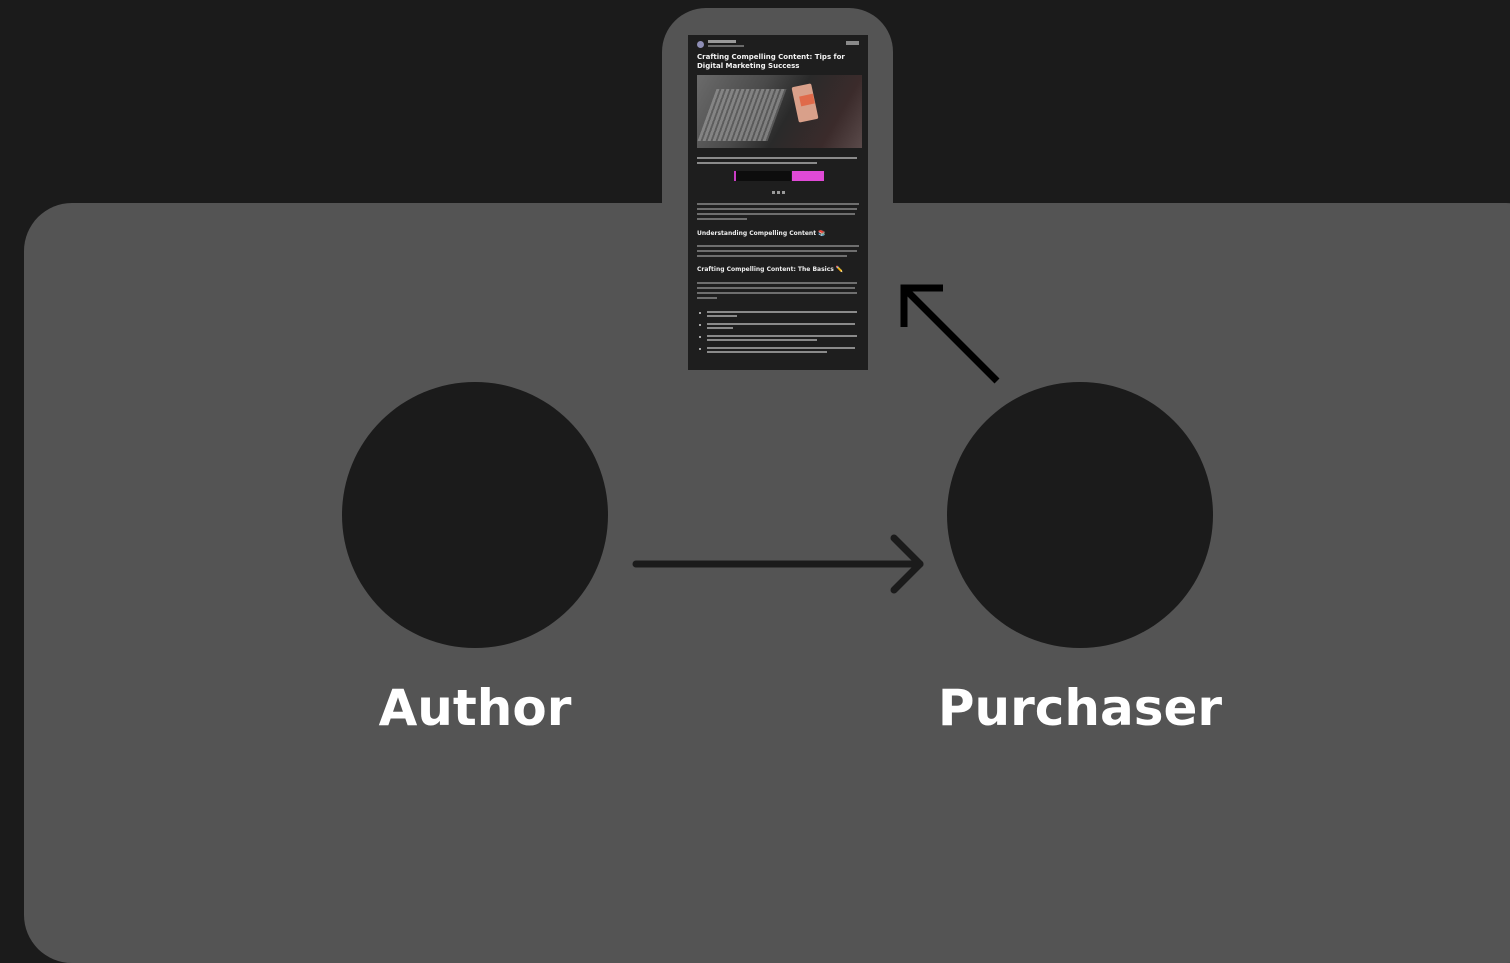 The image size is (1510, 963). What do you see at coordinates (816, 439) in the screenshot?
I see `diagram-arrows` at bounding box center [816, 439].